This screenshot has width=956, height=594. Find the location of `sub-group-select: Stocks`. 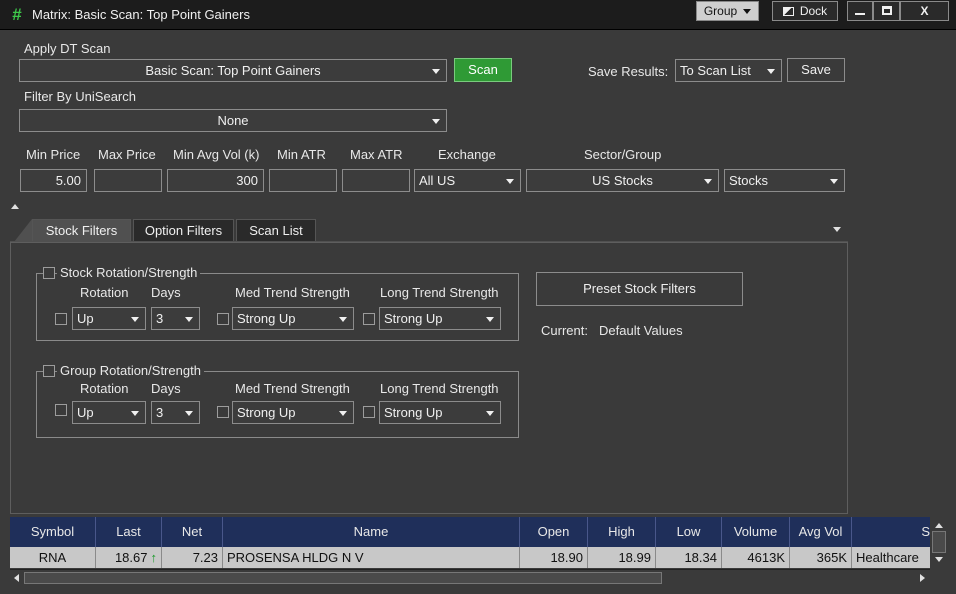

sub-group-select: Stocks is located at coordinates (784, 180).